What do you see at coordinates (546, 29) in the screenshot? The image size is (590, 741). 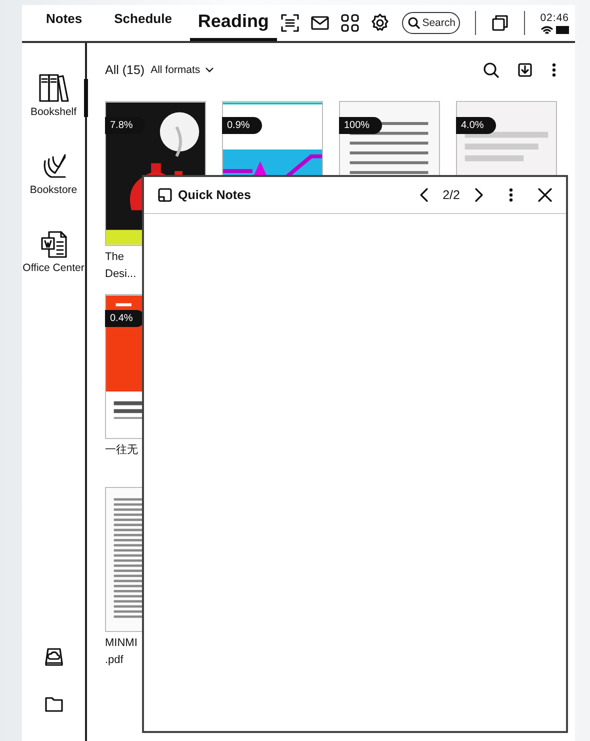 I see `wifi-icon` at bounding box center [546, 29].